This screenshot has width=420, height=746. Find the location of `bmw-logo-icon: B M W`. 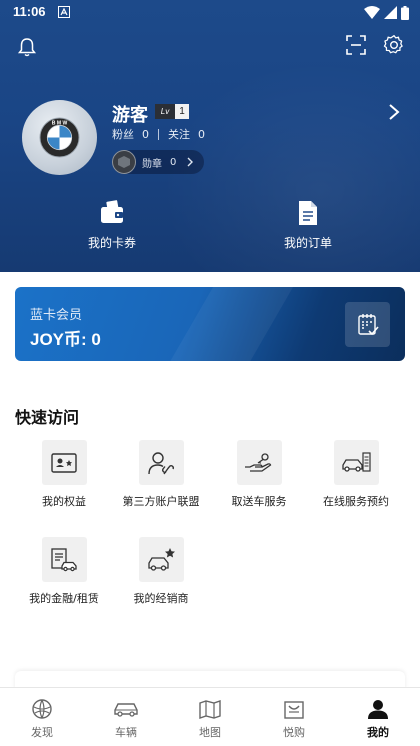

bmw-logo-icon: B M W is located at coordinates (59, 137).